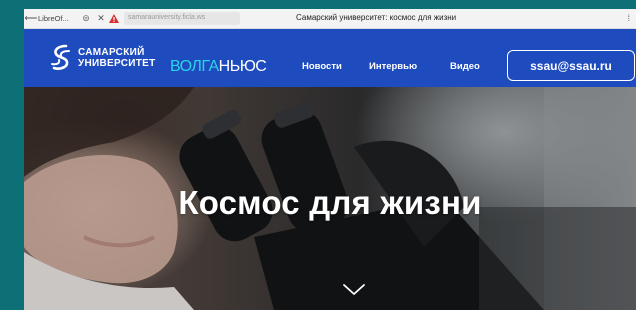 The height and width of the screenshot is (310, 636). I want to click on nav-interviews: Интервью, so click(393, 66).